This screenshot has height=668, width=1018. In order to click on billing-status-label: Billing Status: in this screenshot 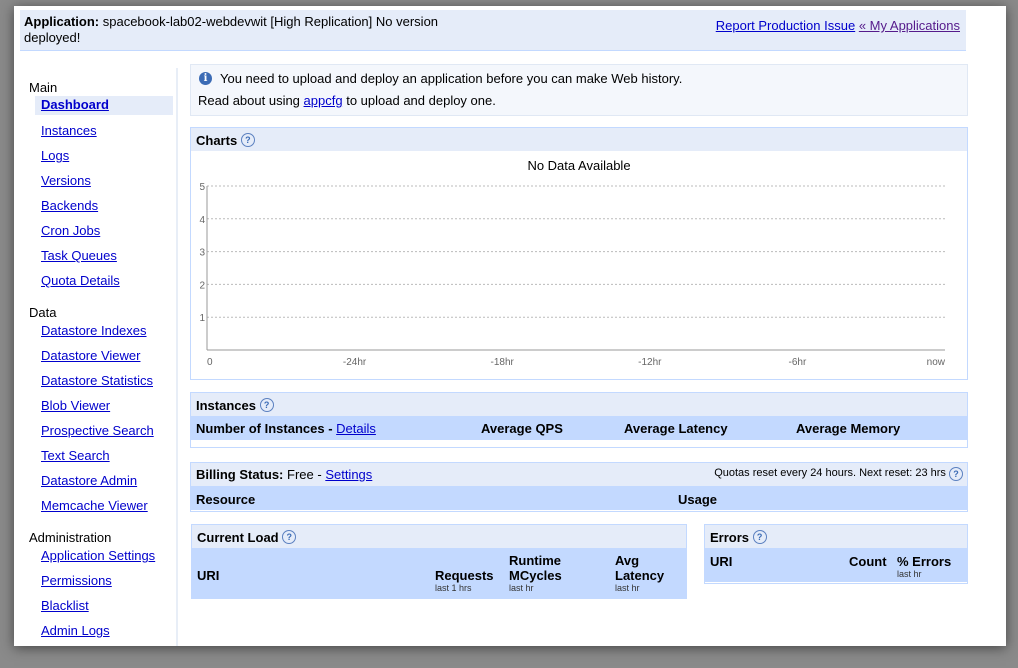, I will do `click(240, 474)`.